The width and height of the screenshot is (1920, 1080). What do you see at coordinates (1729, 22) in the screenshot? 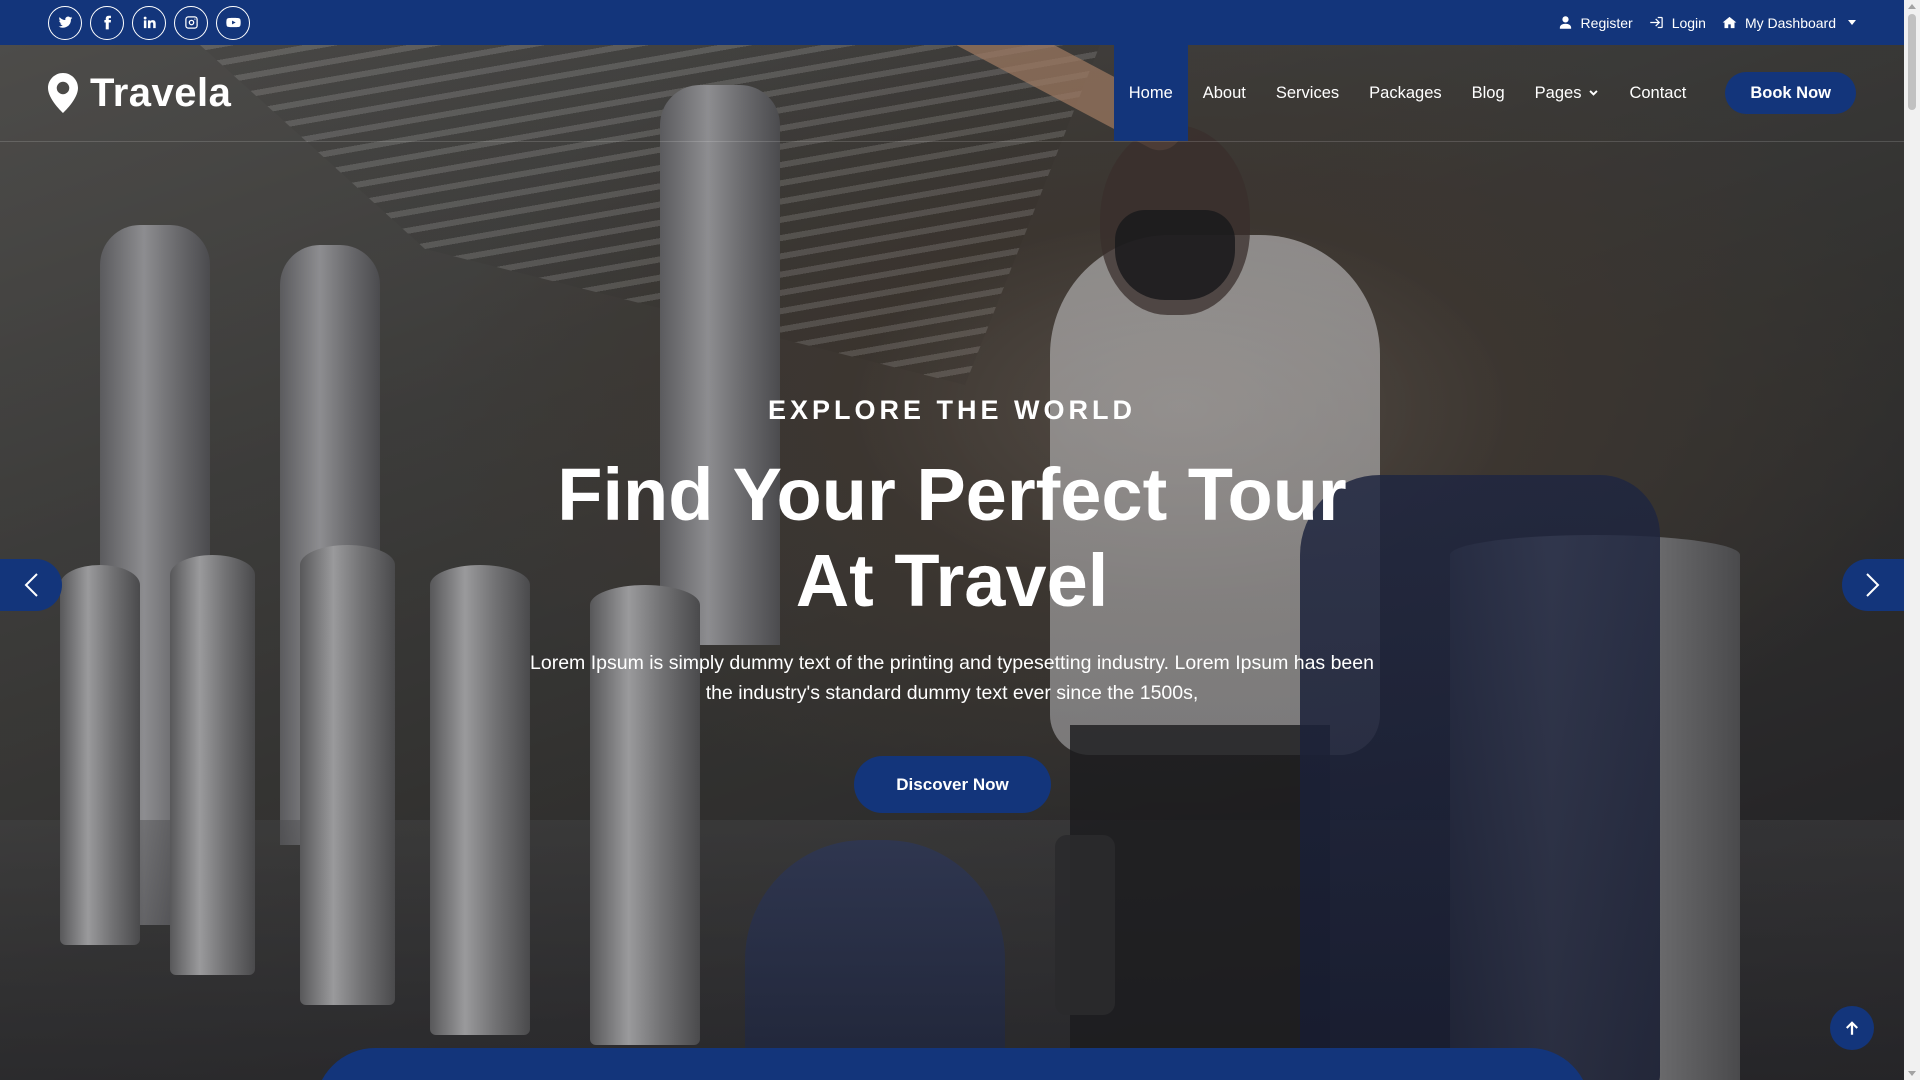
I see `home-icon` at bounding box center [1729, 22].